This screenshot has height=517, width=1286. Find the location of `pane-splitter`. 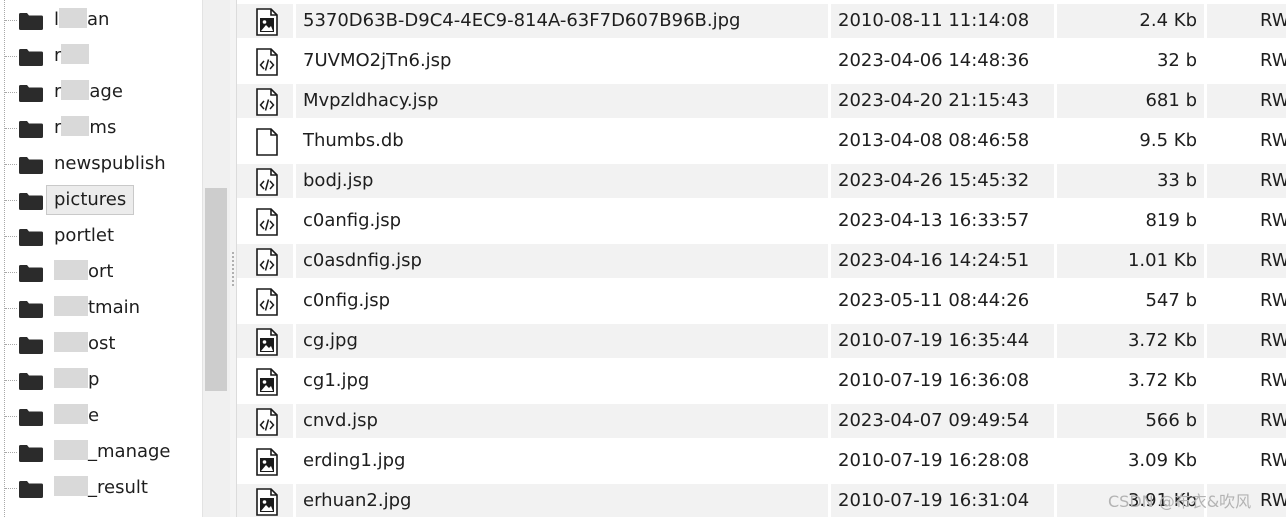

pane-splitter is located at coordinates (233, 258).